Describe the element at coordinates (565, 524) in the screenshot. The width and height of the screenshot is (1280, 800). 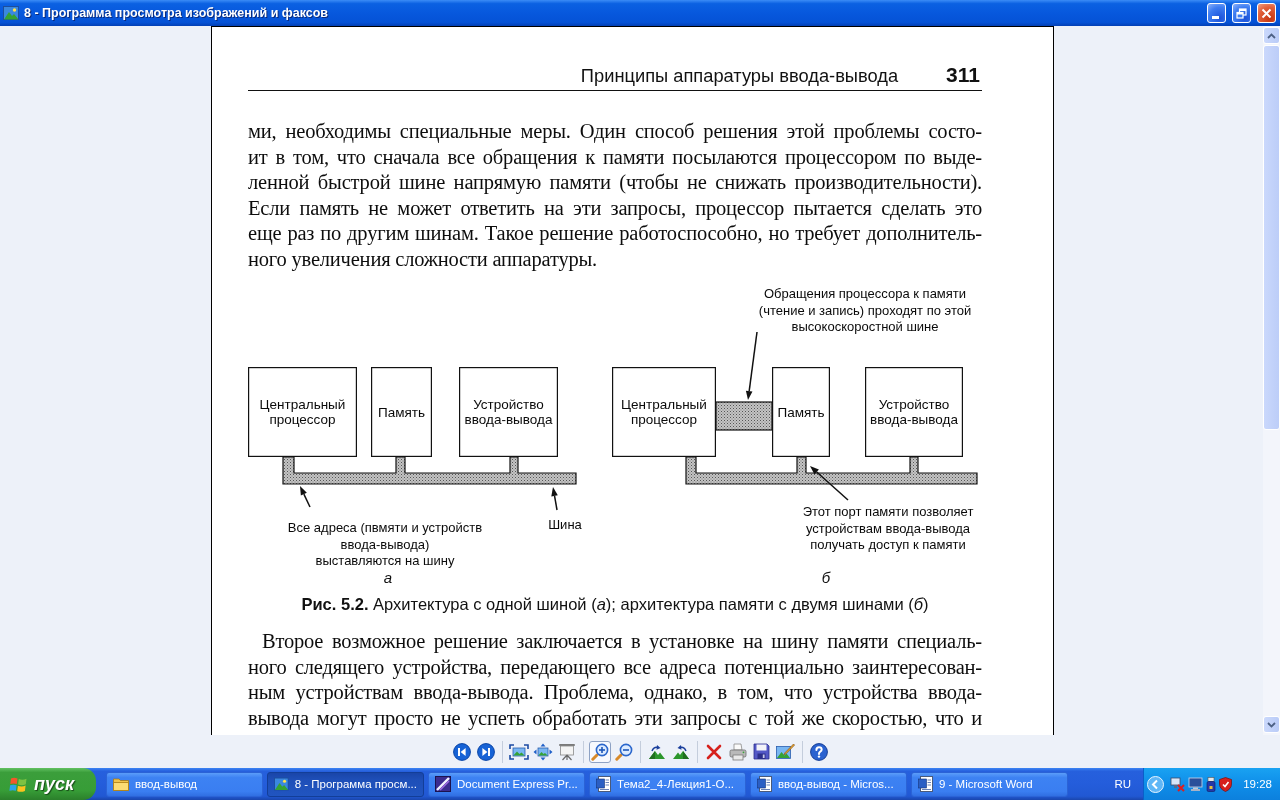
I see `callout-text: Шина` at that location.